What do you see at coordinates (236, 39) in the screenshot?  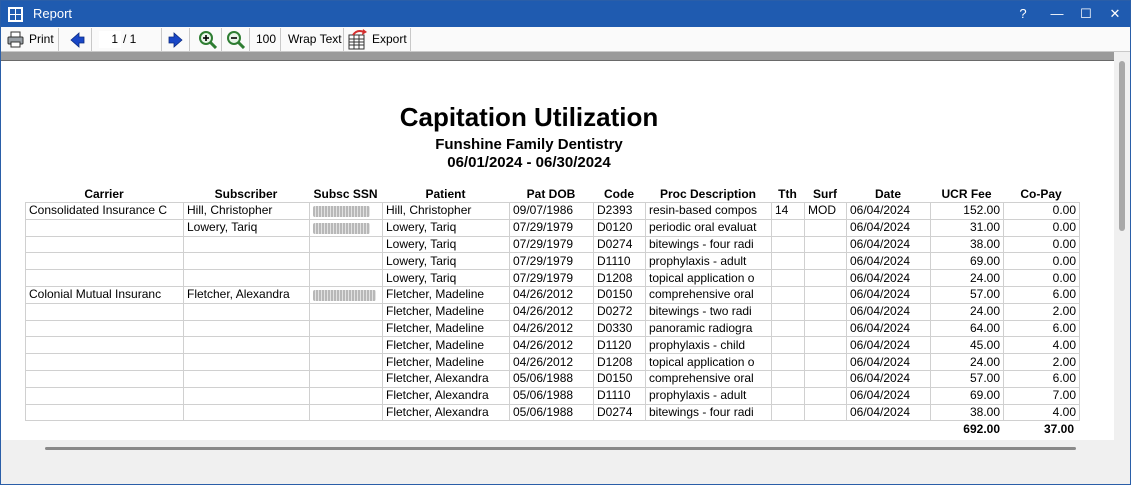 I see `zoom-out-button` at bounding box center [236, 39].